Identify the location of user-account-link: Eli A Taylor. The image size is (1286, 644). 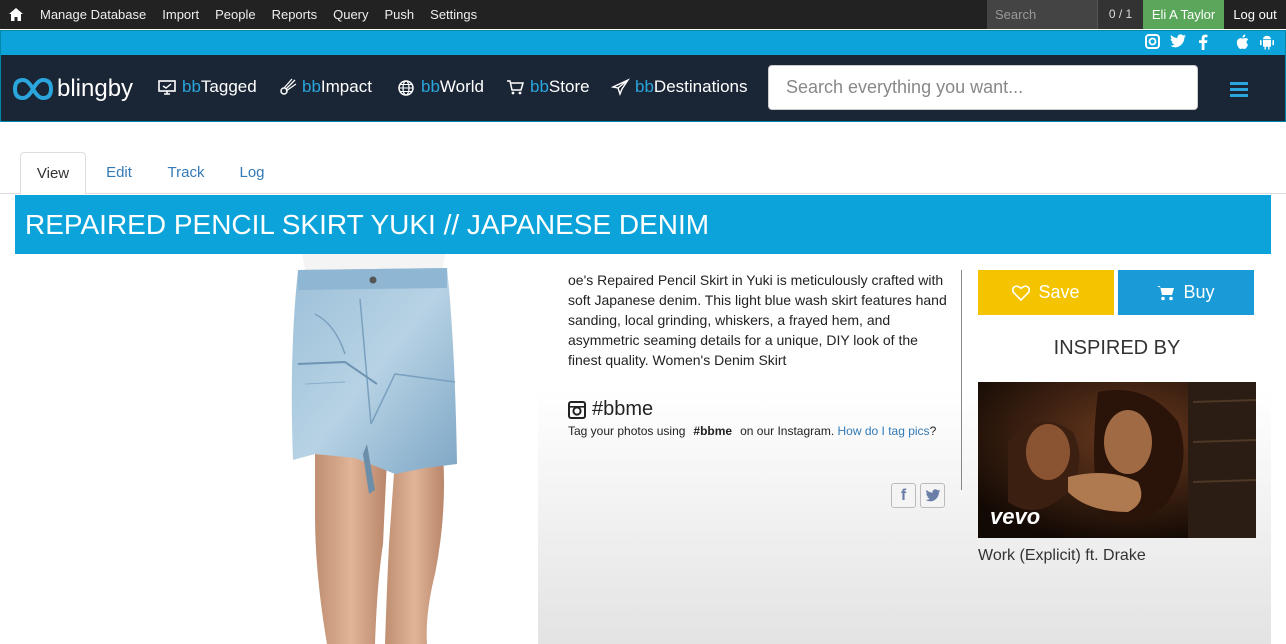
(1183, 14).